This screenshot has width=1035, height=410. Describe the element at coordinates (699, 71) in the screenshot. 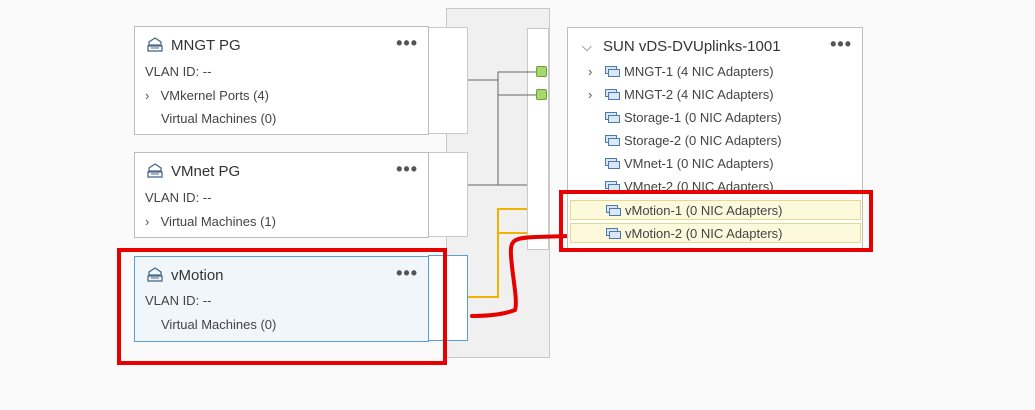

I see `uplink-label: MNGT-1 (4 NIC Adapters)` at that location.